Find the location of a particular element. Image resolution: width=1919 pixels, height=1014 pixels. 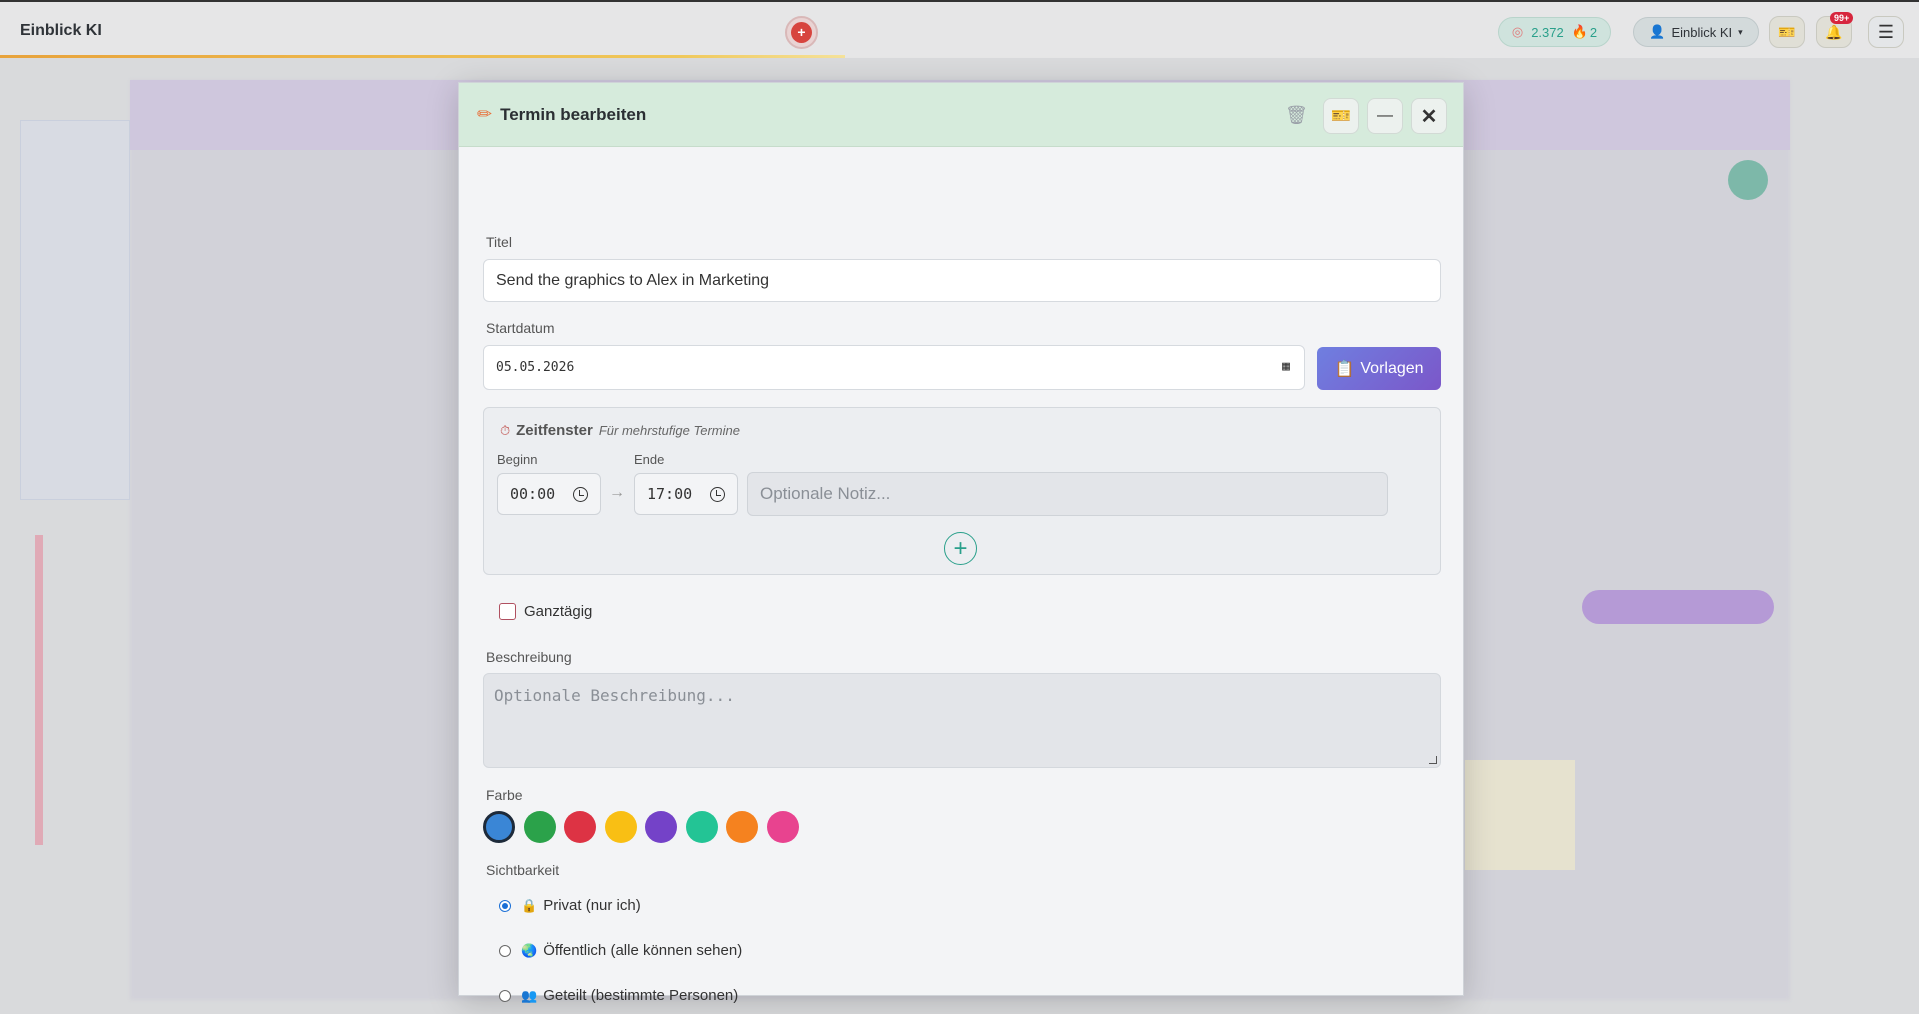

visibility-option-label: 🔒 Privat (nur ich) is located at coordinates (581, 905).